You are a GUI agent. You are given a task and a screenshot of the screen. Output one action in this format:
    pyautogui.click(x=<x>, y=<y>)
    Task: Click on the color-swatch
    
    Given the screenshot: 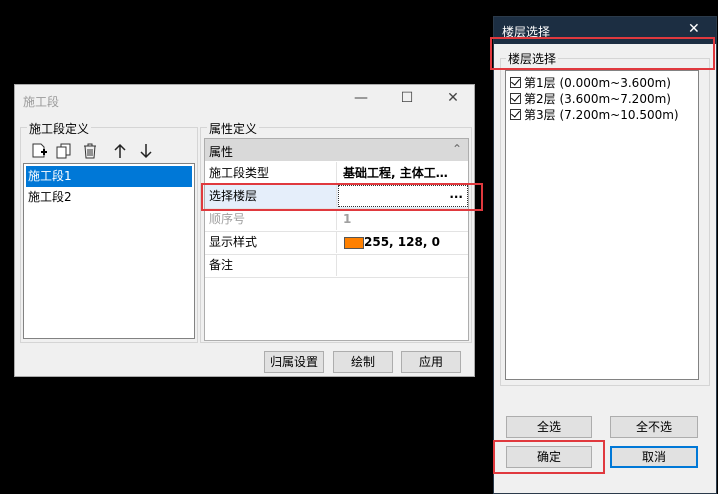 What is the action you would take?
    pyautogui.click(x=354, y=243)
    